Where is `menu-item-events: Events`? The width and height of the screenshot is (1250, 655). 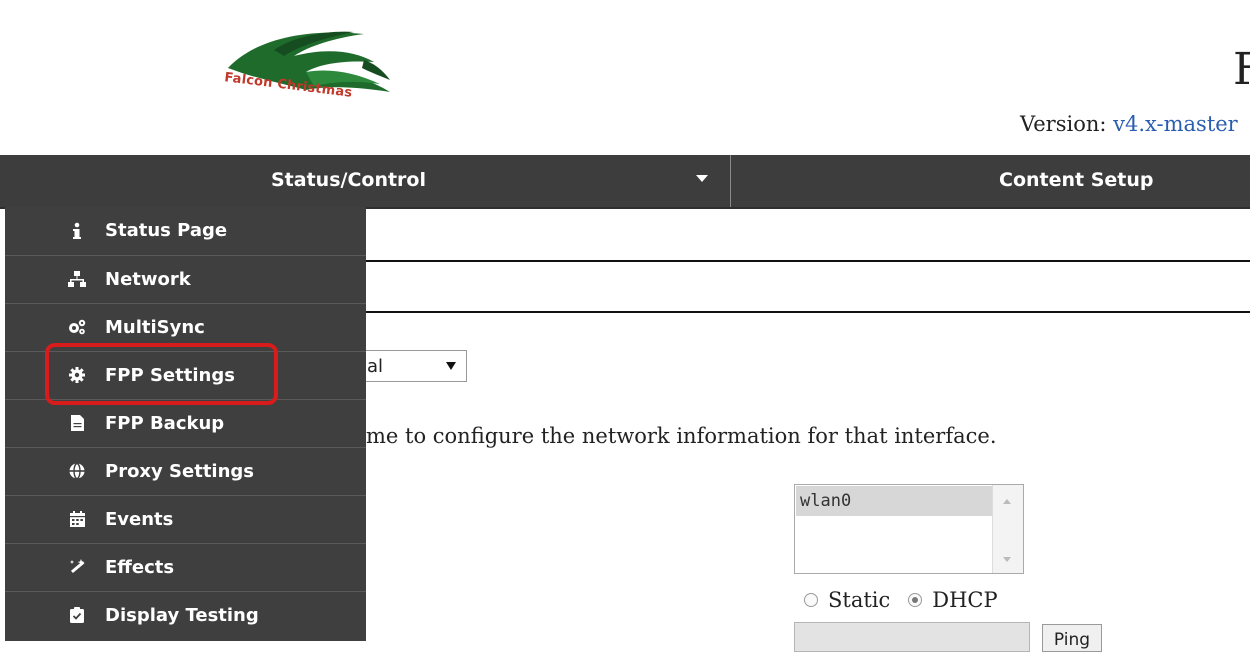
menu-item-events: Events is located at coordinates (185, 518).